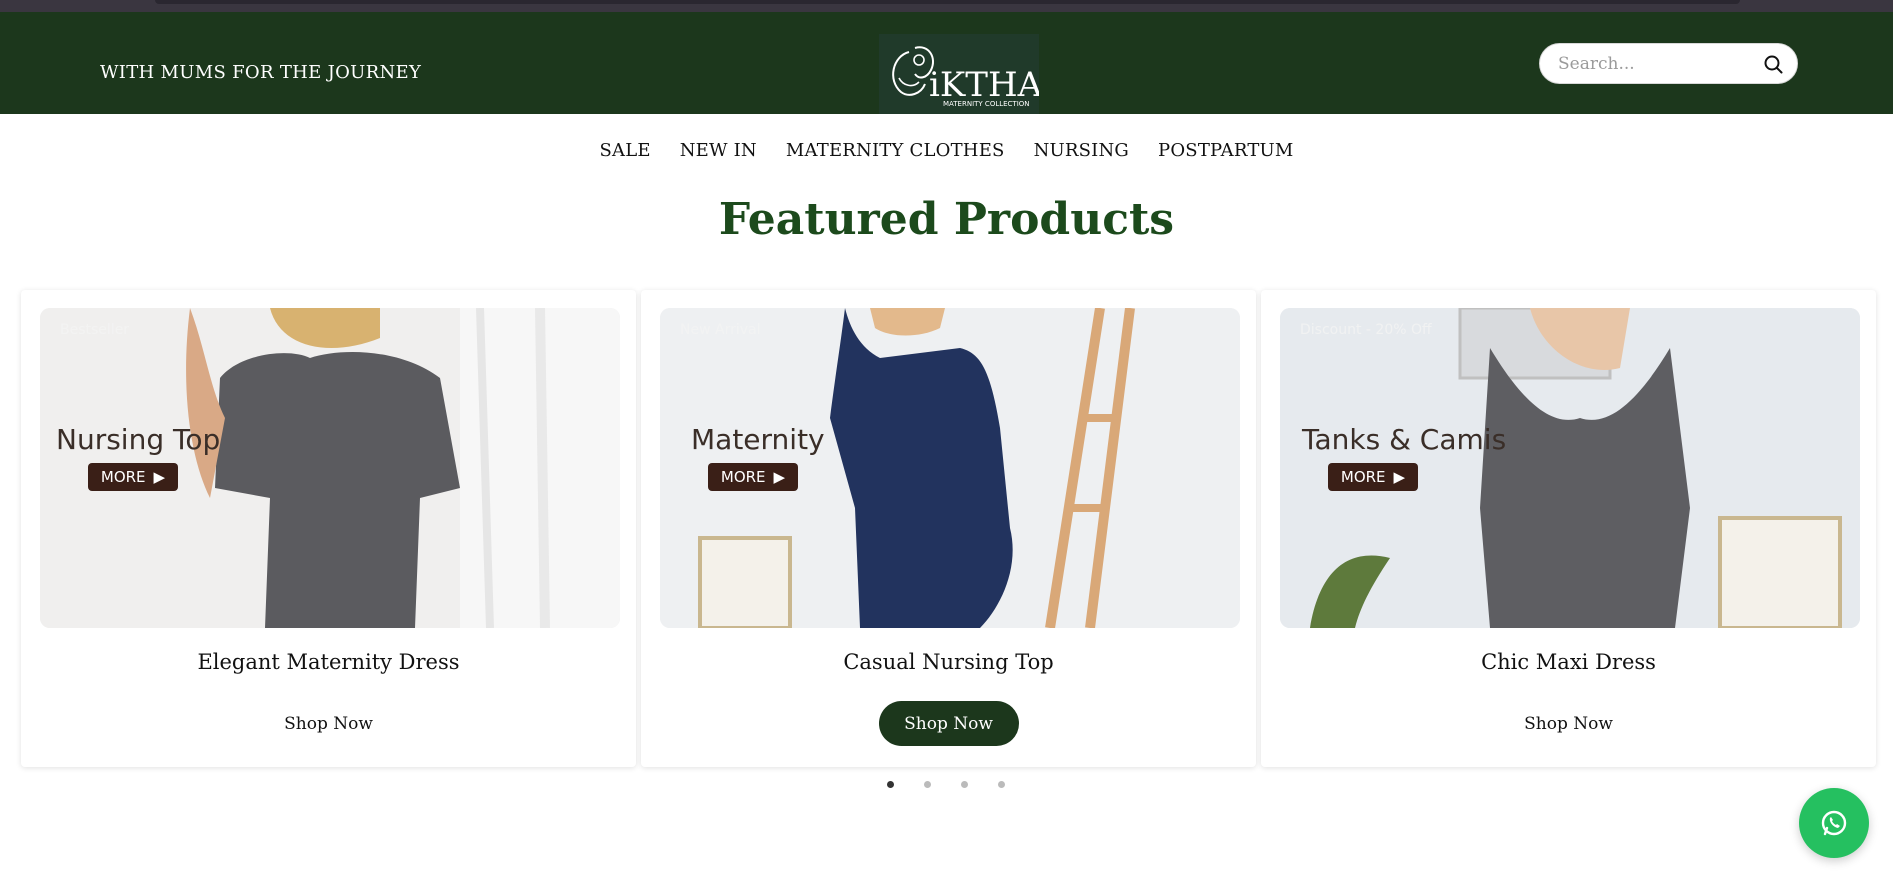  What do you see at coordinates (946, 219) in the screenshot?
I see `featured-products-title: Featured Products` at bounding box center [946, 219].